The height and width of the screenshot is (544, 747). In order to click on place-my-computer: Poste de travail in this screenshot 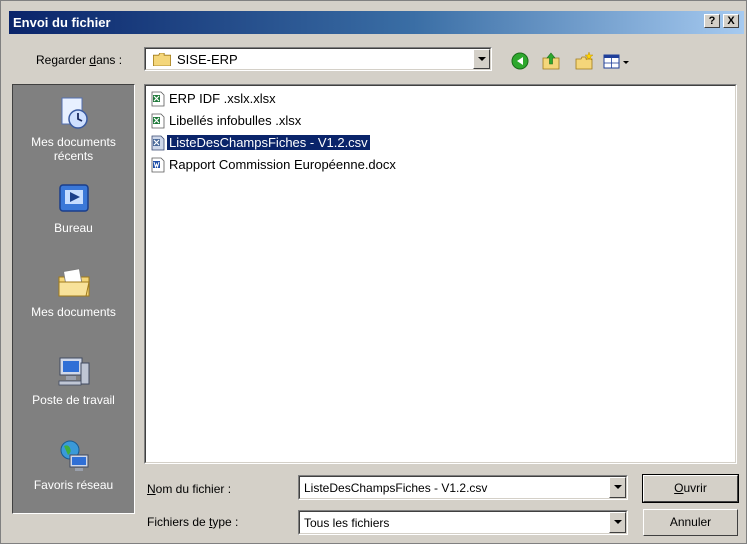, I will do `click(73, 380)`.